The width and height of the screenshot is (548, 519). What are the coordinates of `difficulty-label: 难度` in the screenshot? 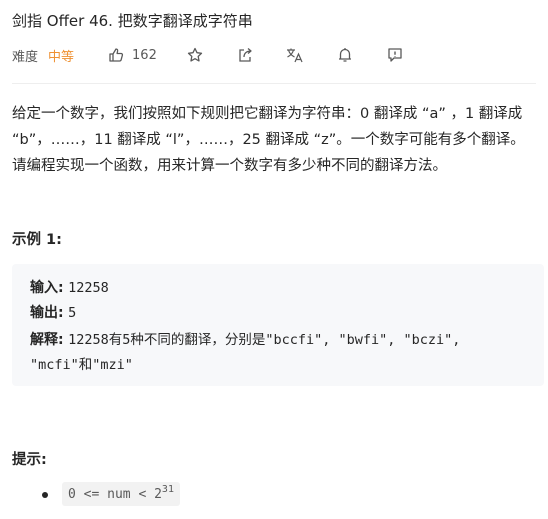 It's located at (25, 57).